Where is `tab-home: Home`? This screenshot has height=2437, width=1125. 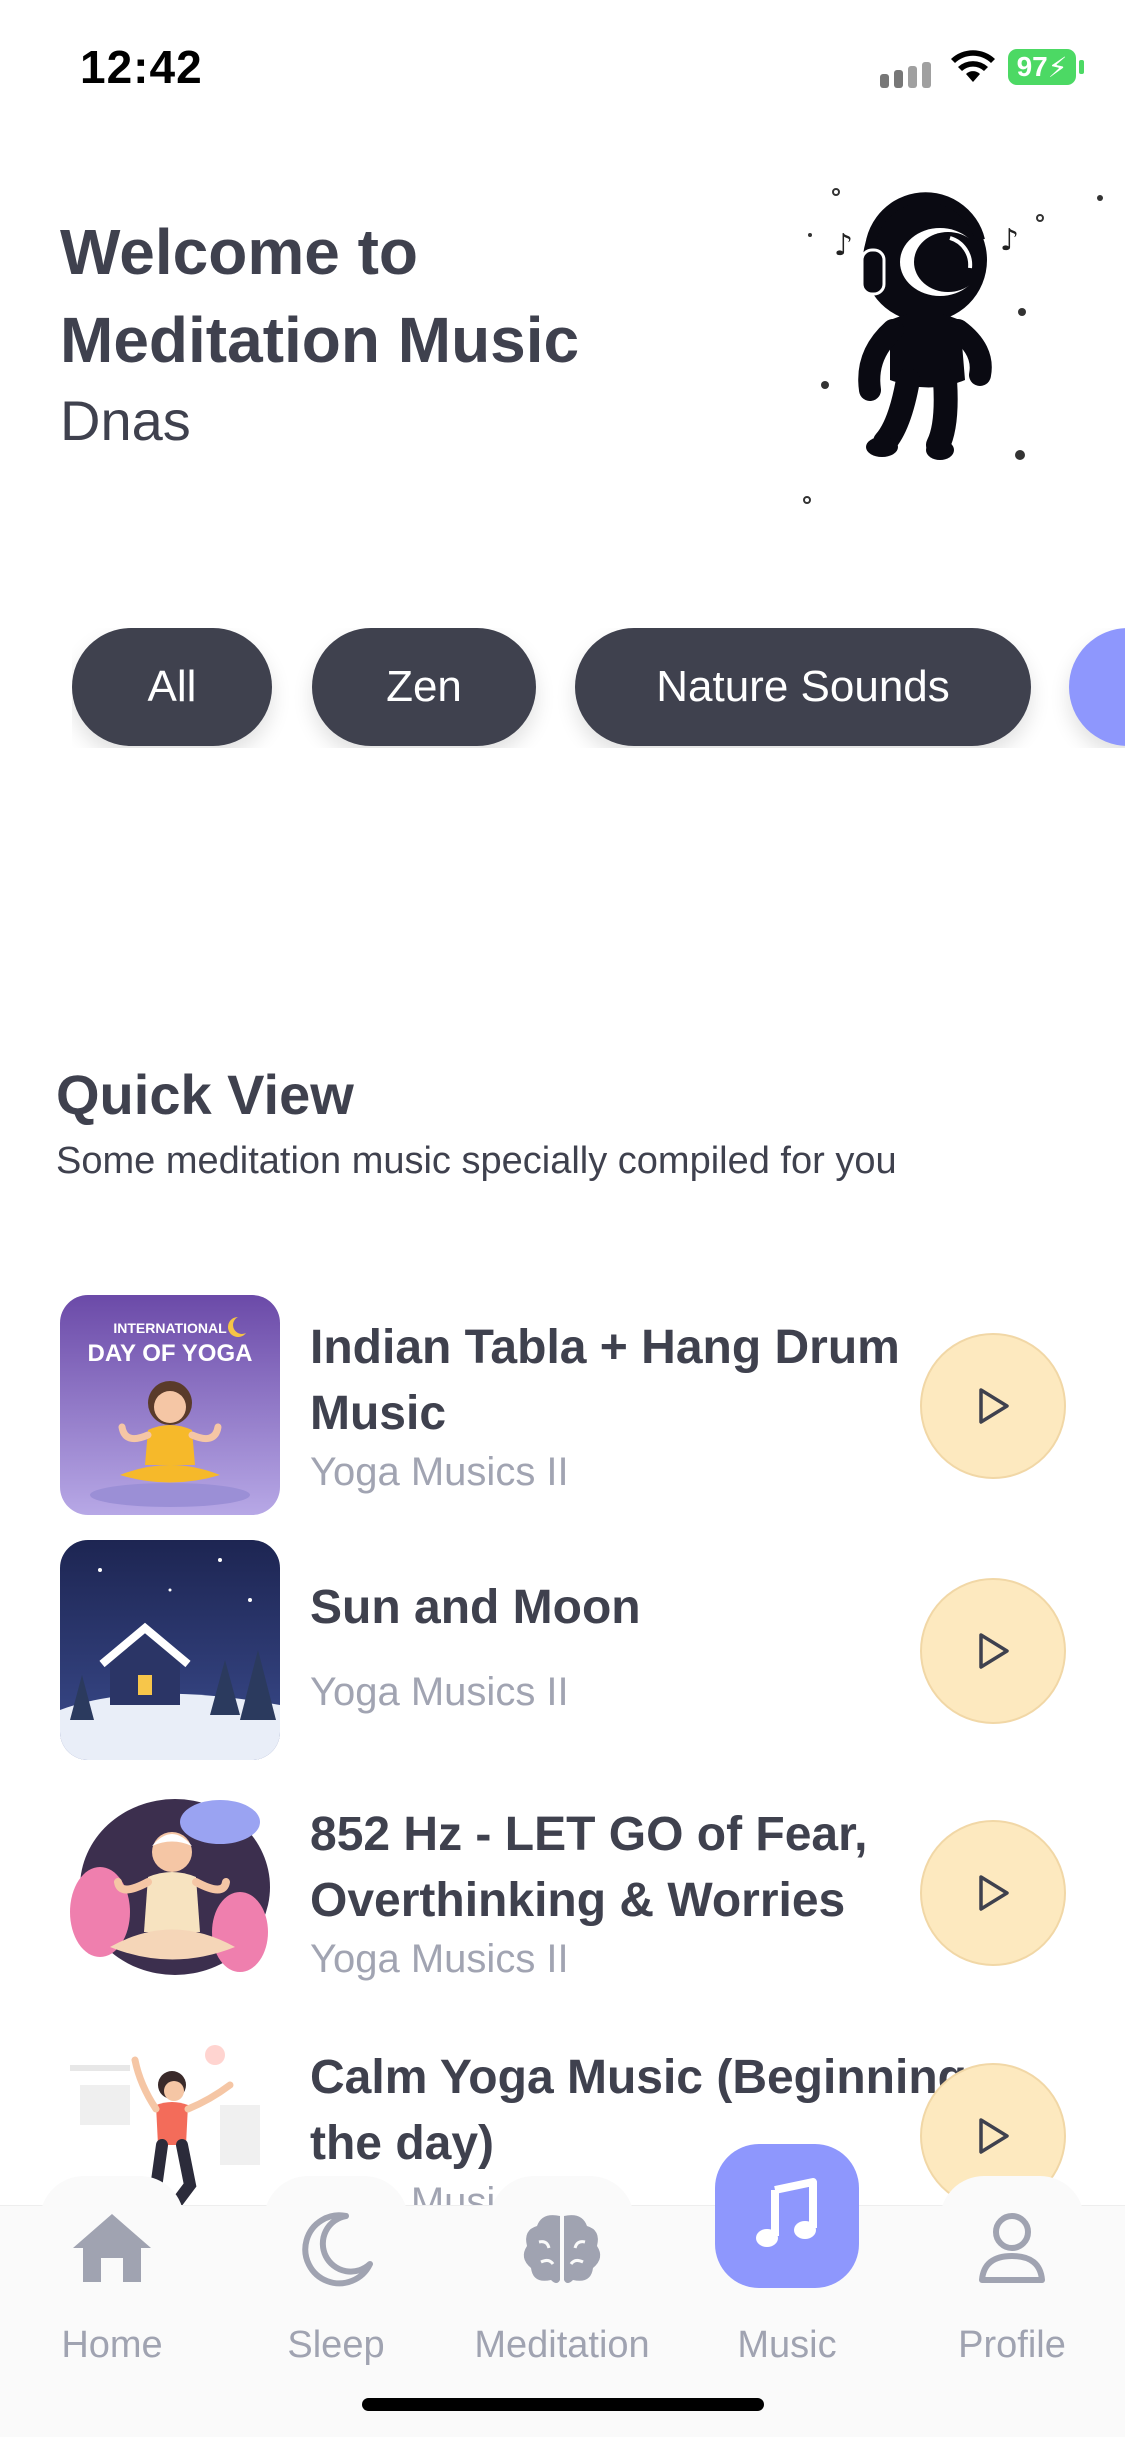 tab-home: Home is located at coordinates (112, 2306).